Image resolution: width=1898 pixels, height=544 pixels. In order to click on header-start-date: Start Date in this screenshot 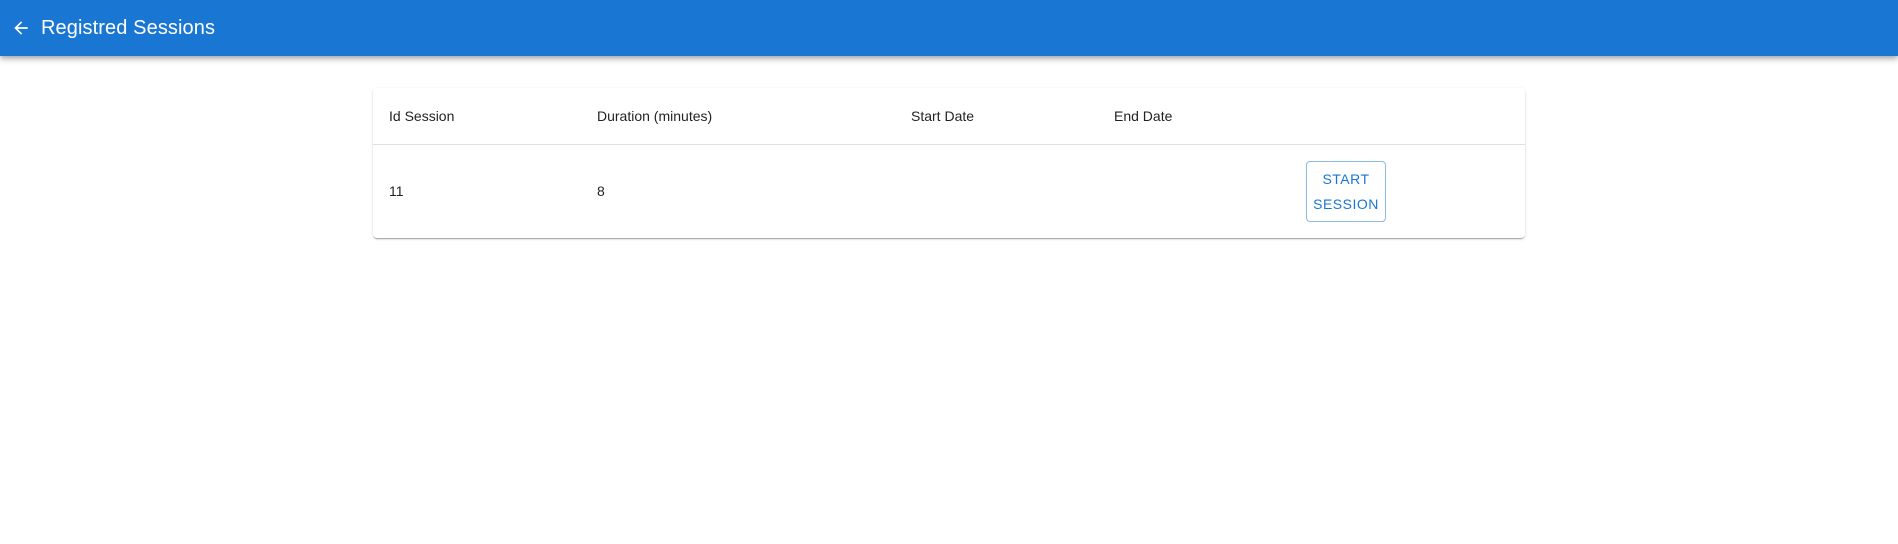, I will do `click(943, 116)`.